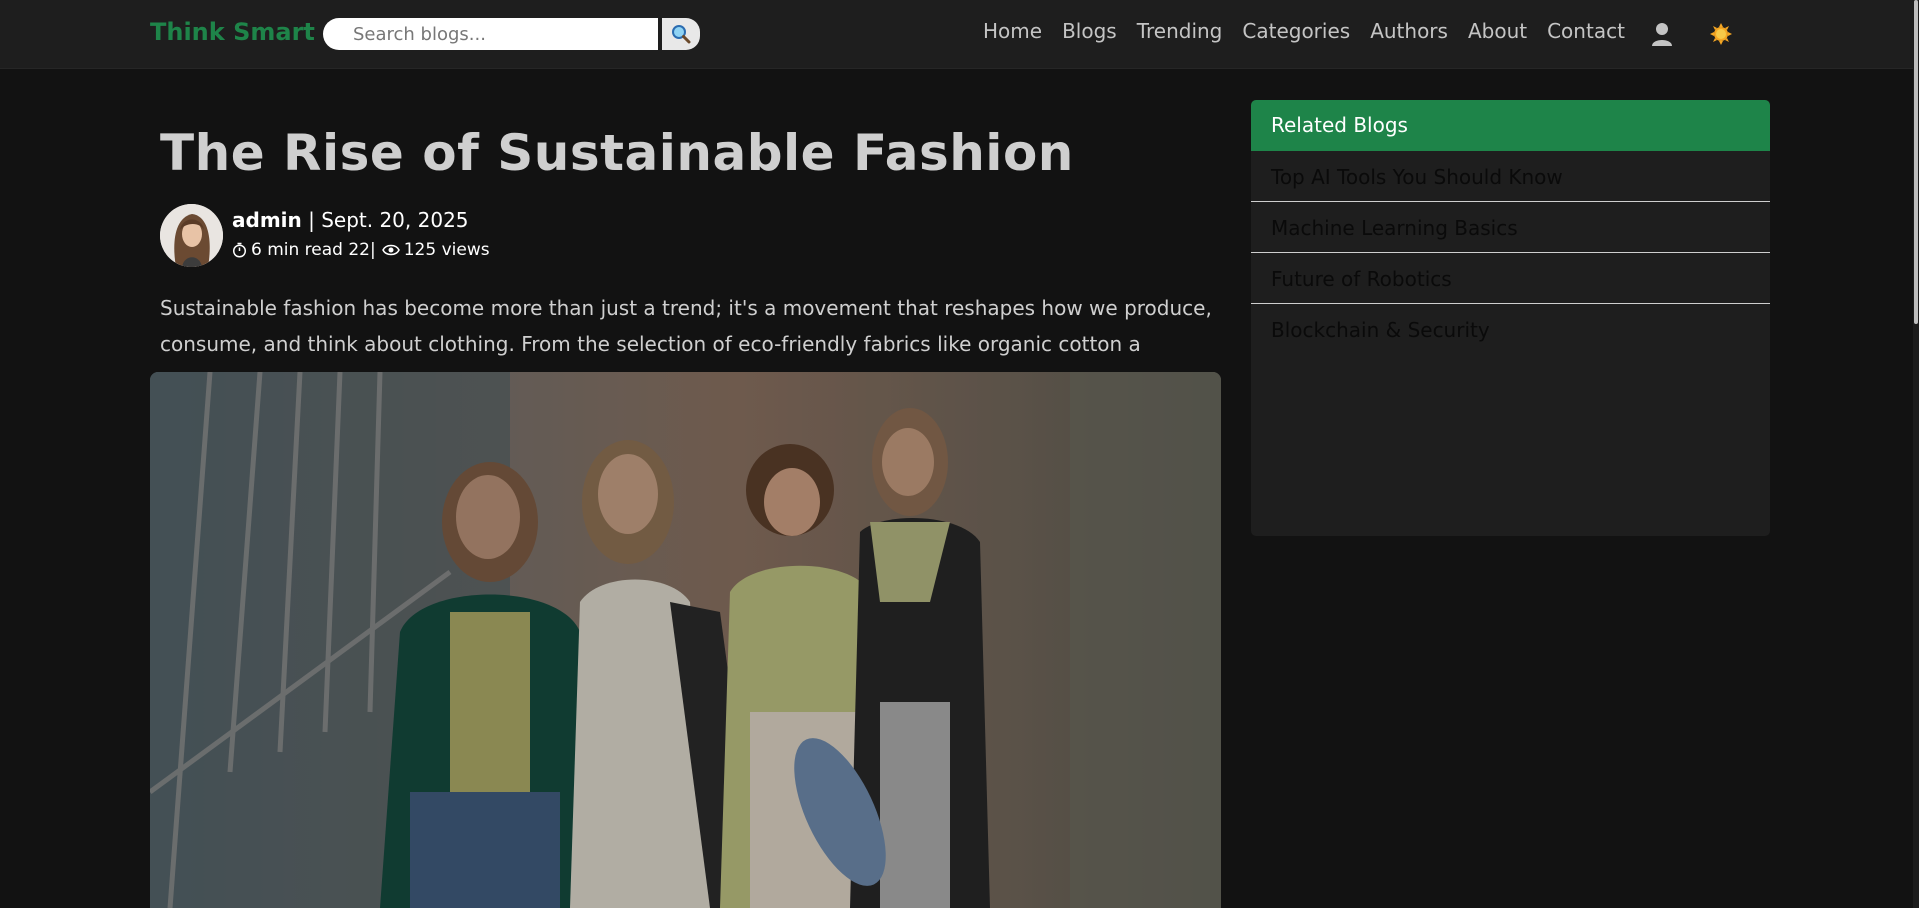  What do you see at coordinates (1586, 31) in the screenshot?
I see `nav-link-contact: Contact` at bounding box center [1586, 31].